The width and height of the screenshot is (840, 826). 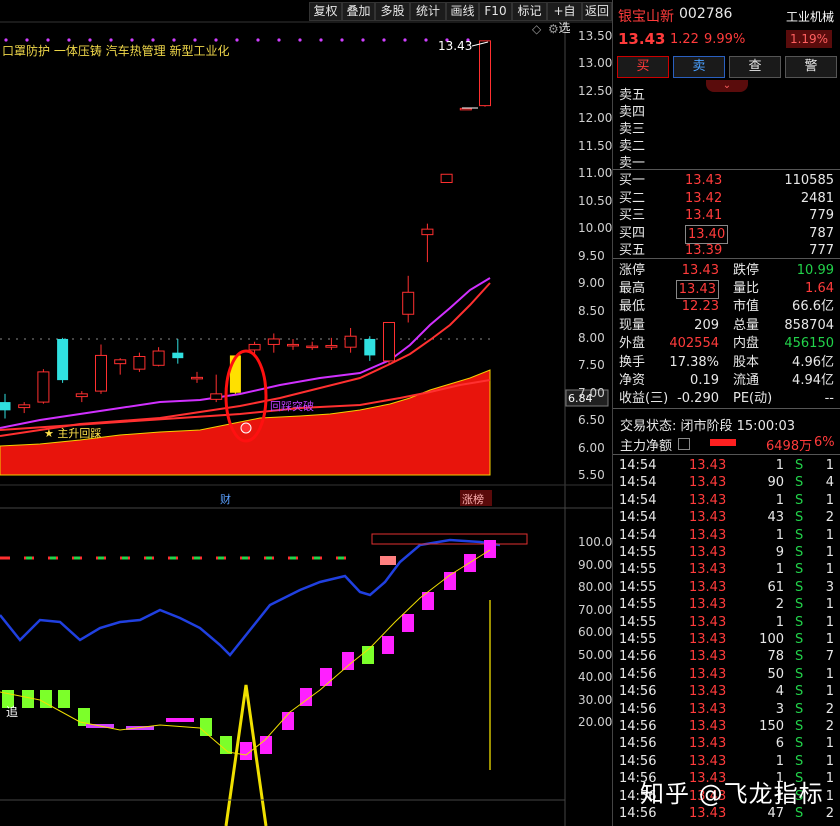 What do you see at coordinates (325, 11) in the screenshot?
I see `toolbar-fuquan-button: 复权` at bounding box center [325, 11].